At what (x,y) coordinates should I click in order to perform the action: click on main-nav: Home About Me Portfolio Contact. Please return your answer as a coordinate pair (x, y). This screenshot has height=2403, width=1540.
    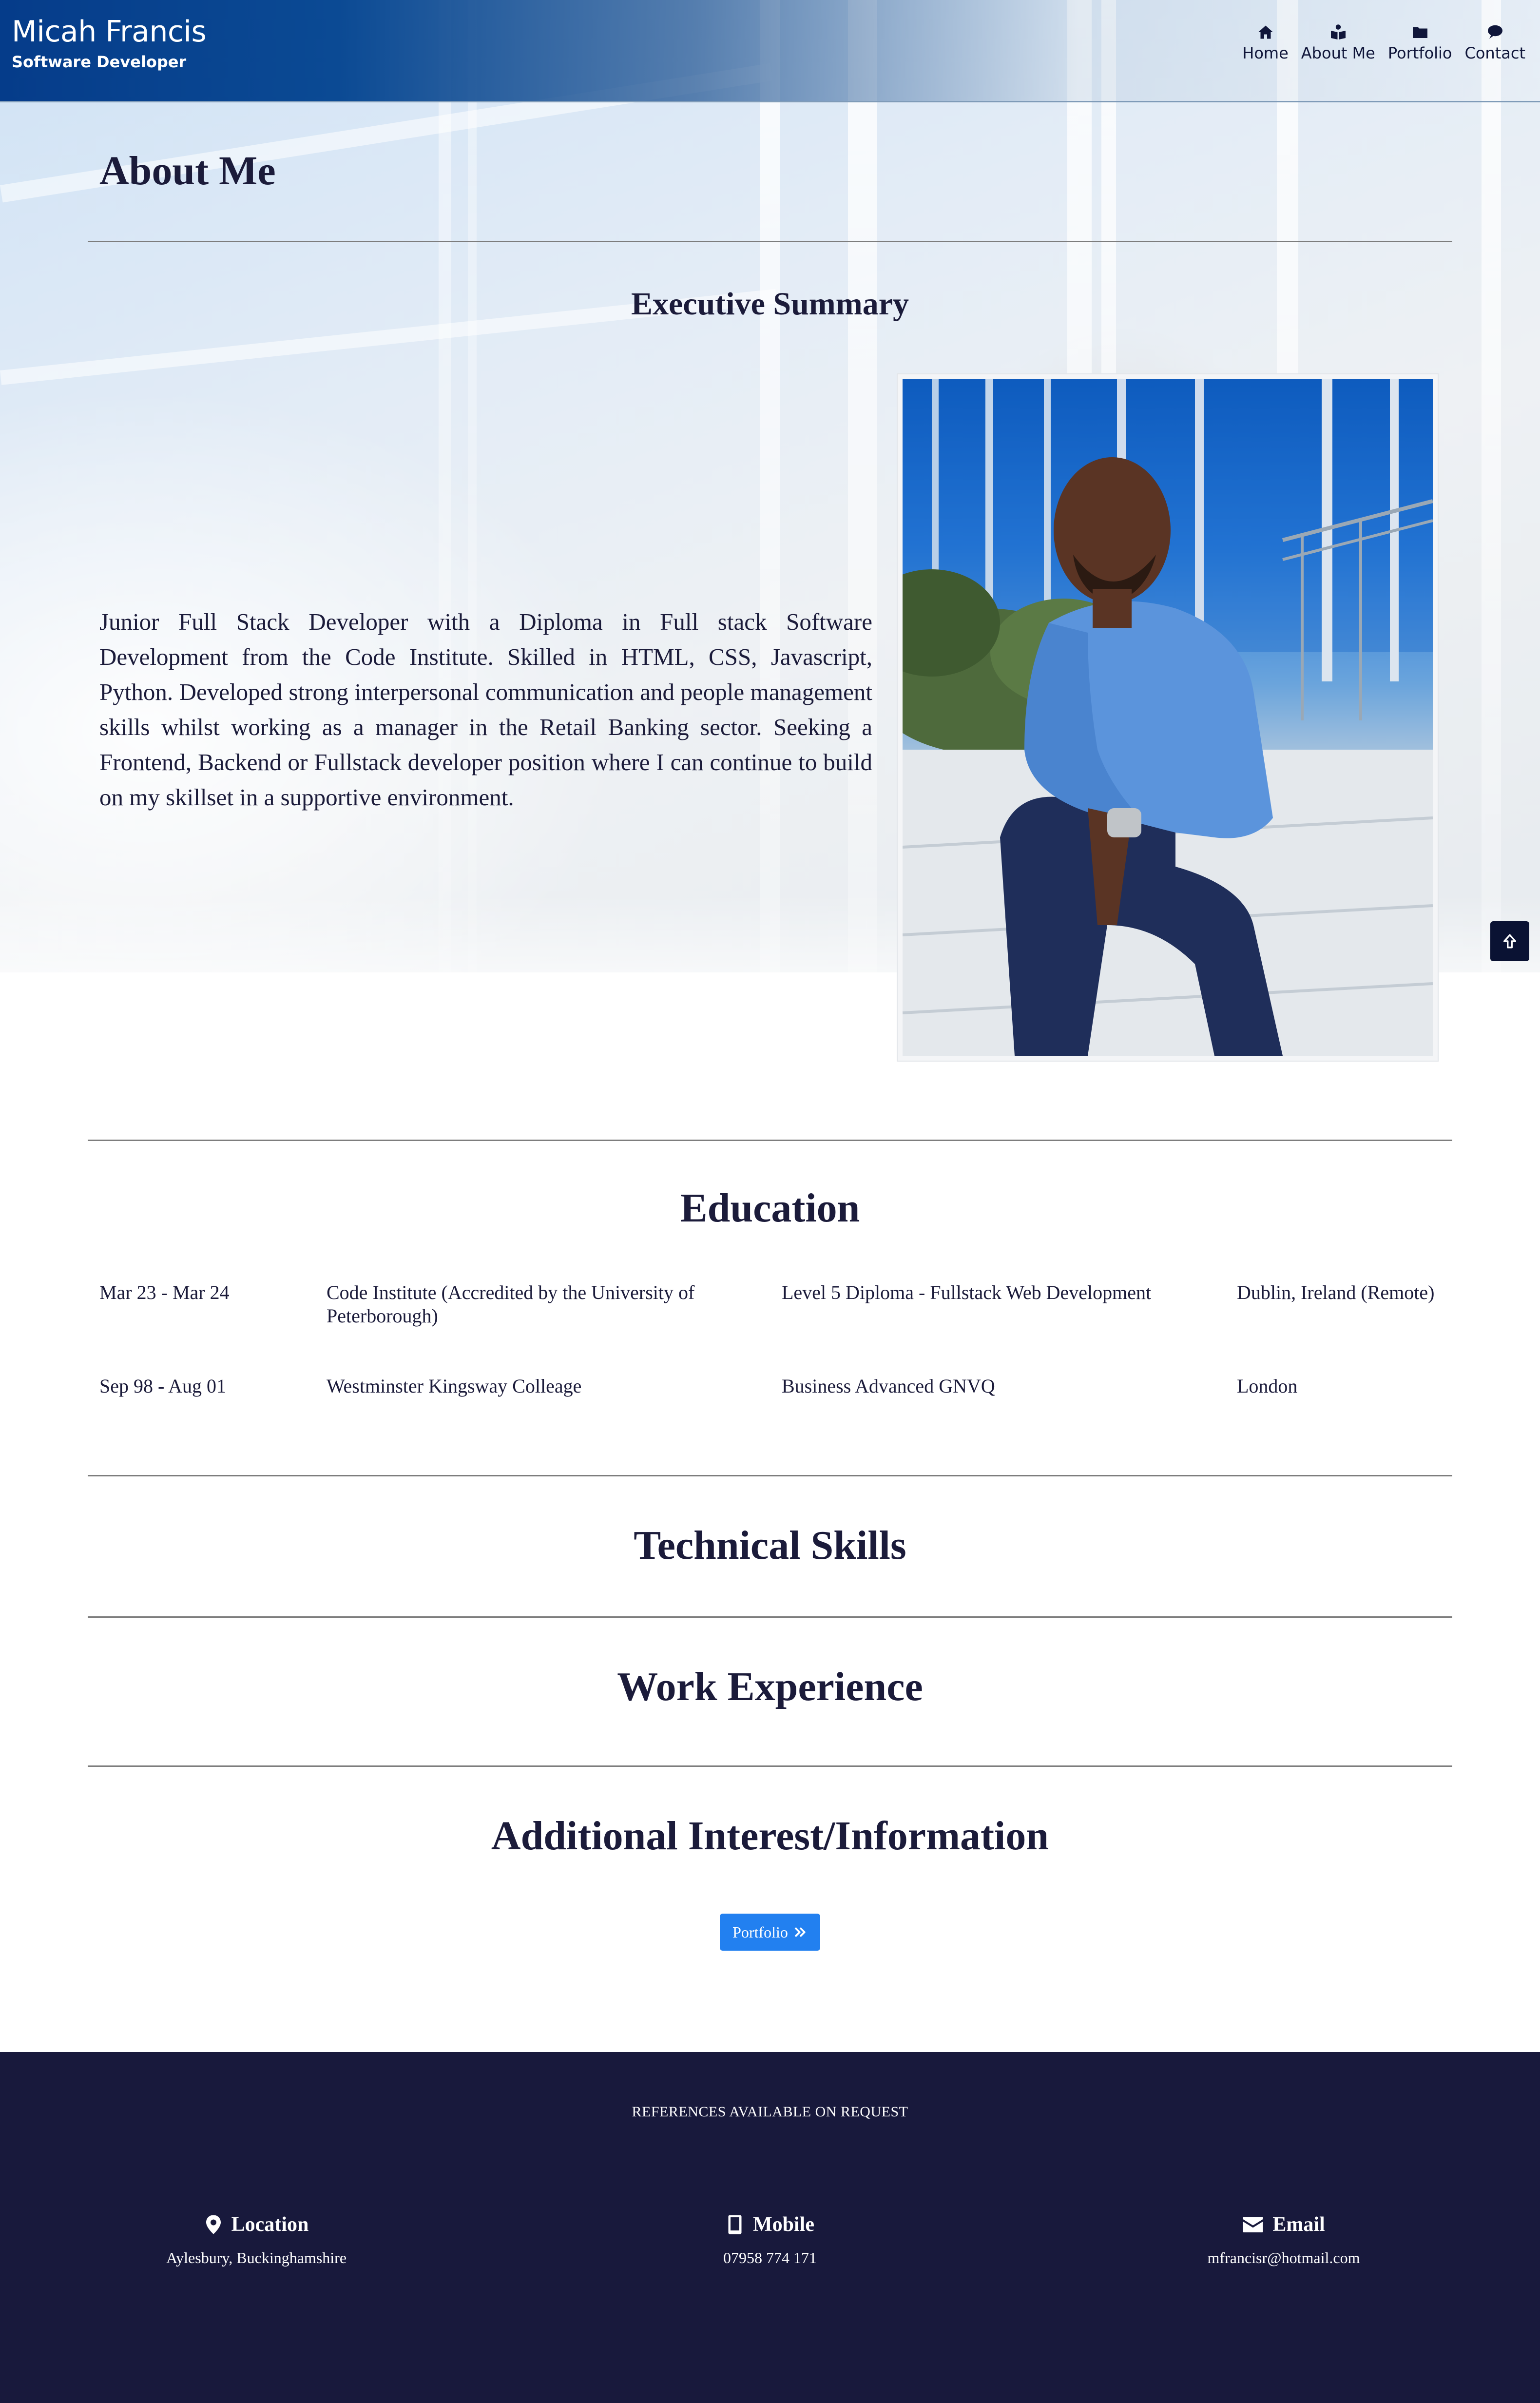
    Looking at the image, I should click on (1383, 42).